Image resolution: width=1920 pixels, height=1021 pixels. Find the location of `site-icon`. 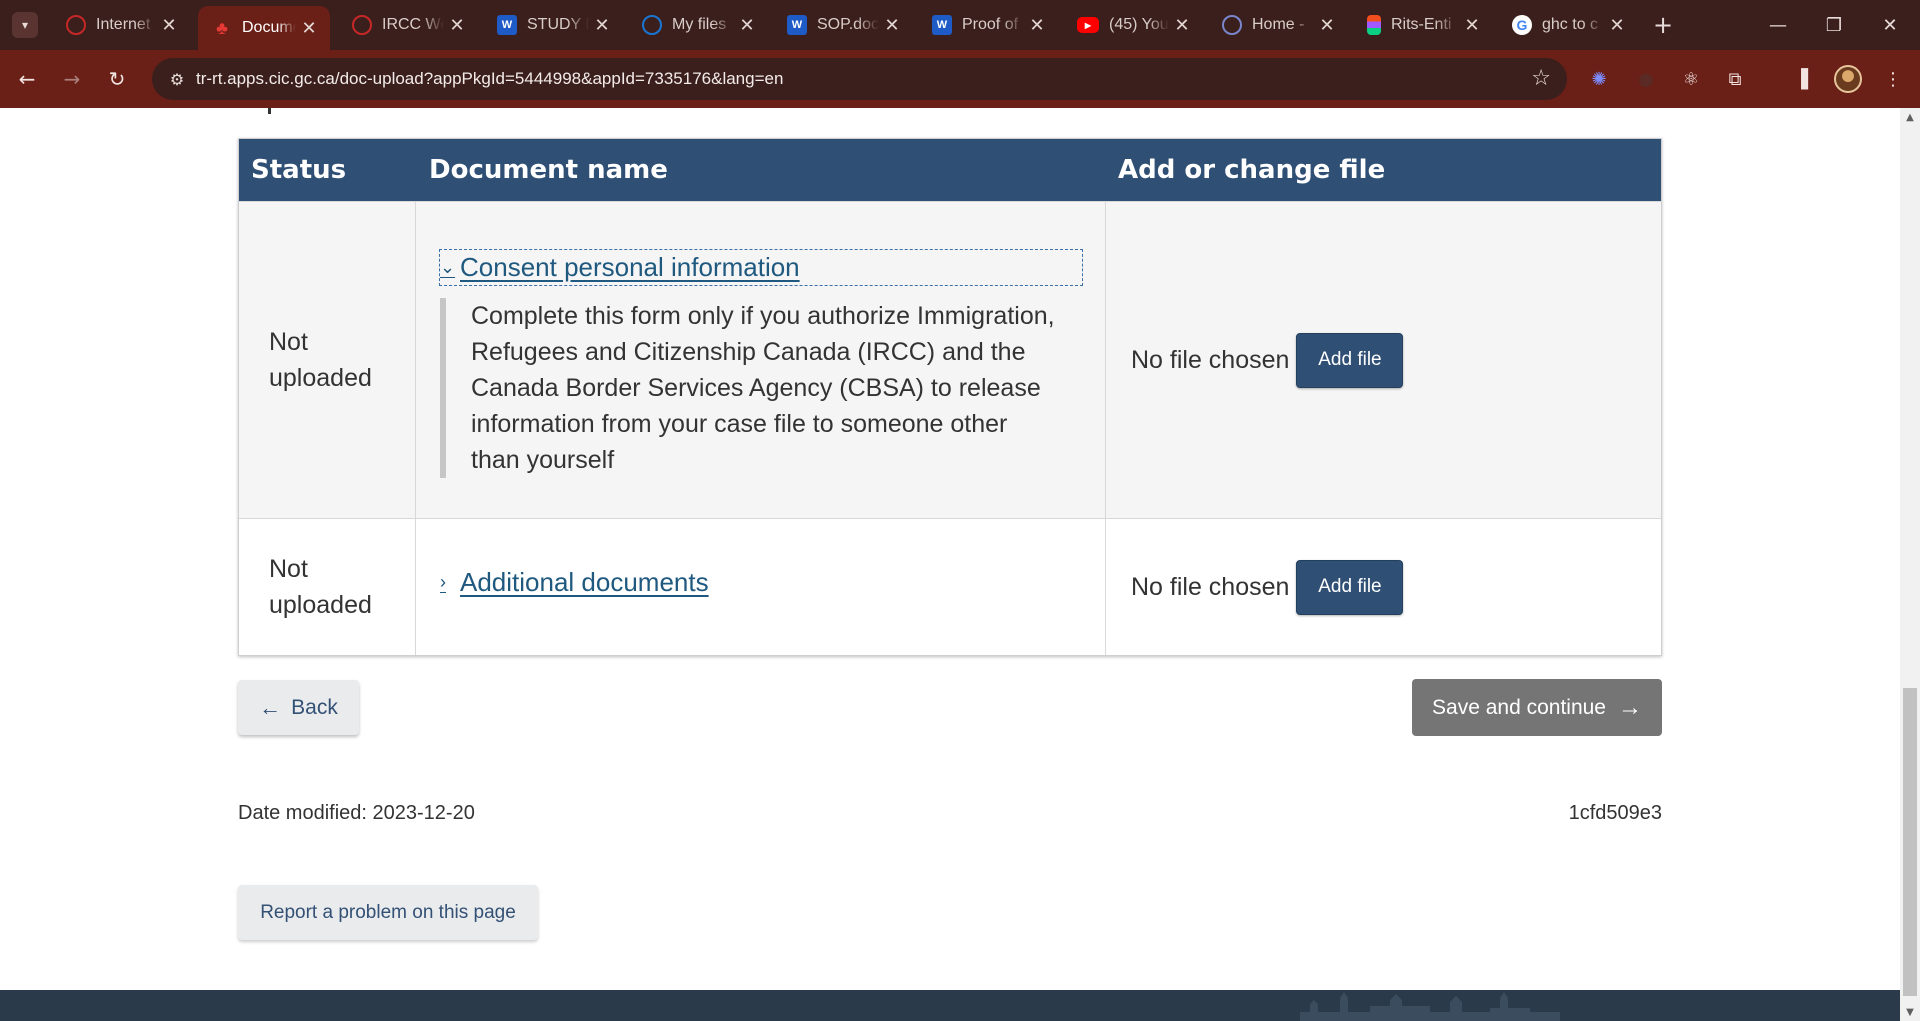

site-icon is located at coordinates (1232, 25).